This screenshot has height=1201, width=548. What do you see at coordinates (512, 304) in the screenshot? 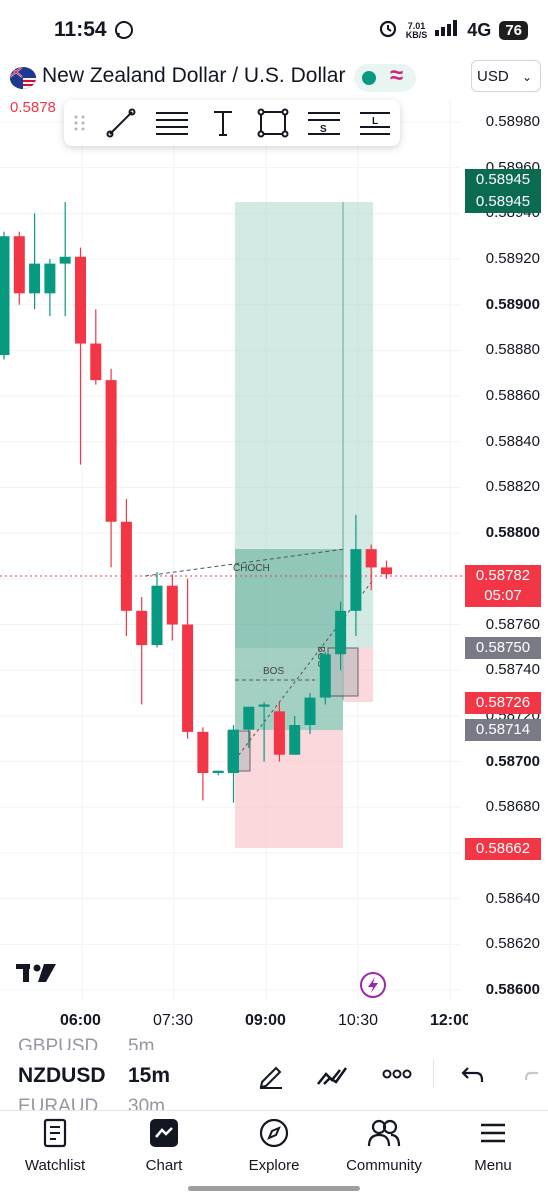
I see `price-axis-label: 0.58900` at bounding box center [512, 304].